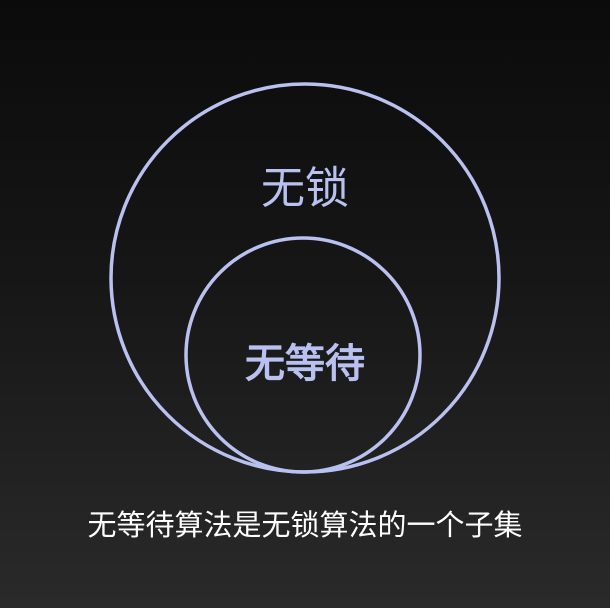  What do you see at coordinates (305, 525) in the screenshot?
I see `diagram-caption: 无等待算法是无锁算法的一个子集` at bounding box center [305, 525].